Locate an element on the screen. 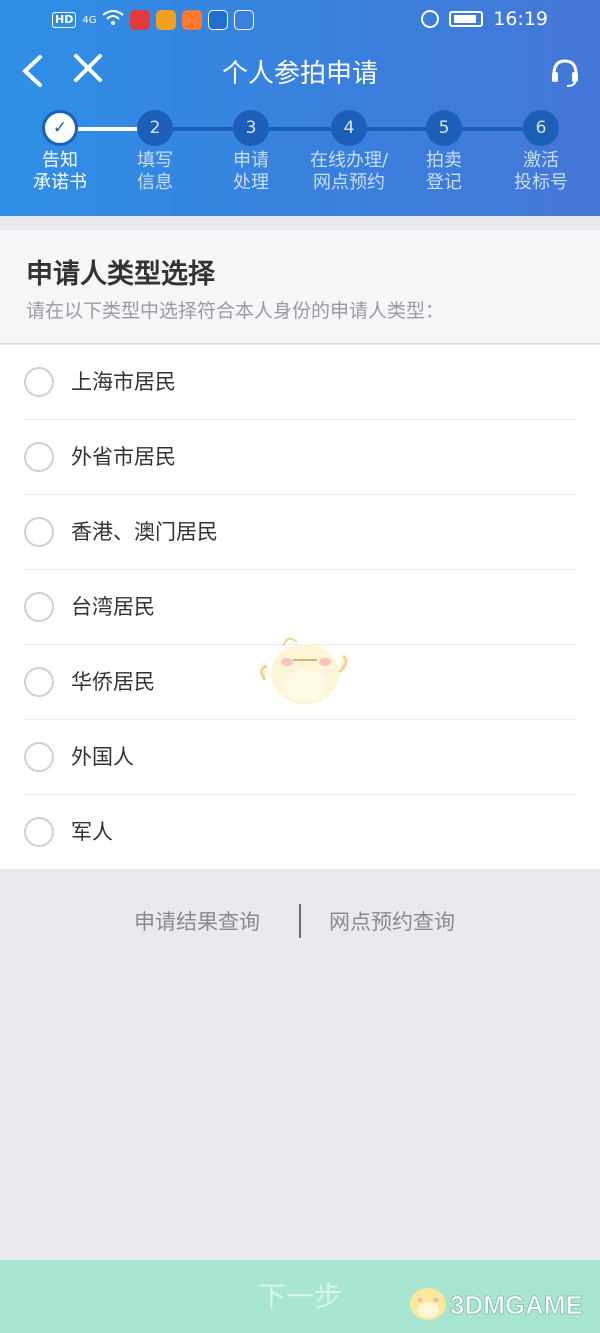 The width and height of the screenshot is (600, 1333). option-foreigner: 外国人 is located at coordinates (300, 757).